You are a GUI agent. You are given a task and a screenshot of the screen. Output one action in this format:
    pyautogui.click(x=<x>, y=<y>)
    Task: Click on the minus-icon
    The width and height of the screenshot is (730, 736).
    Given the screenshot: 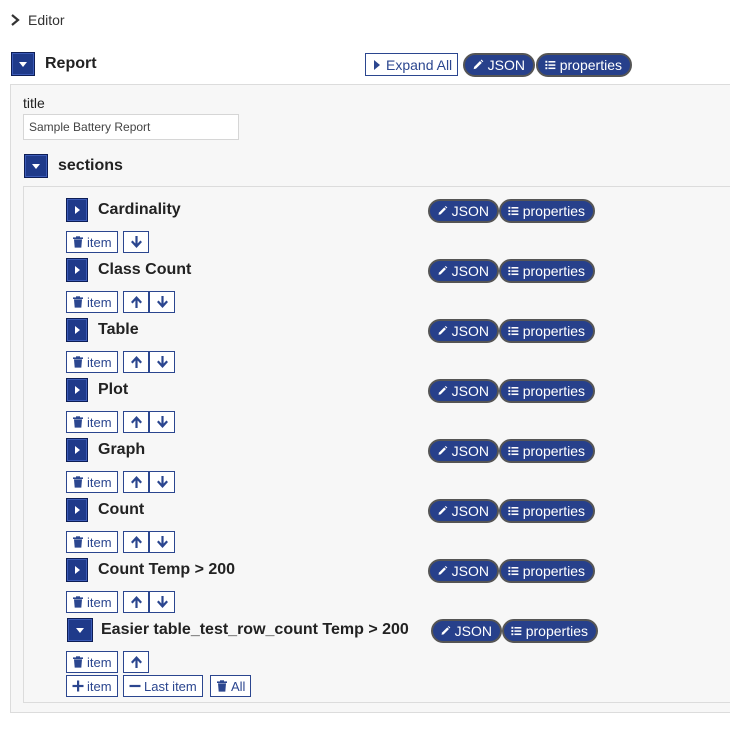 What is the action you would take?
    pyautogui.click(x=135, y=686)
    